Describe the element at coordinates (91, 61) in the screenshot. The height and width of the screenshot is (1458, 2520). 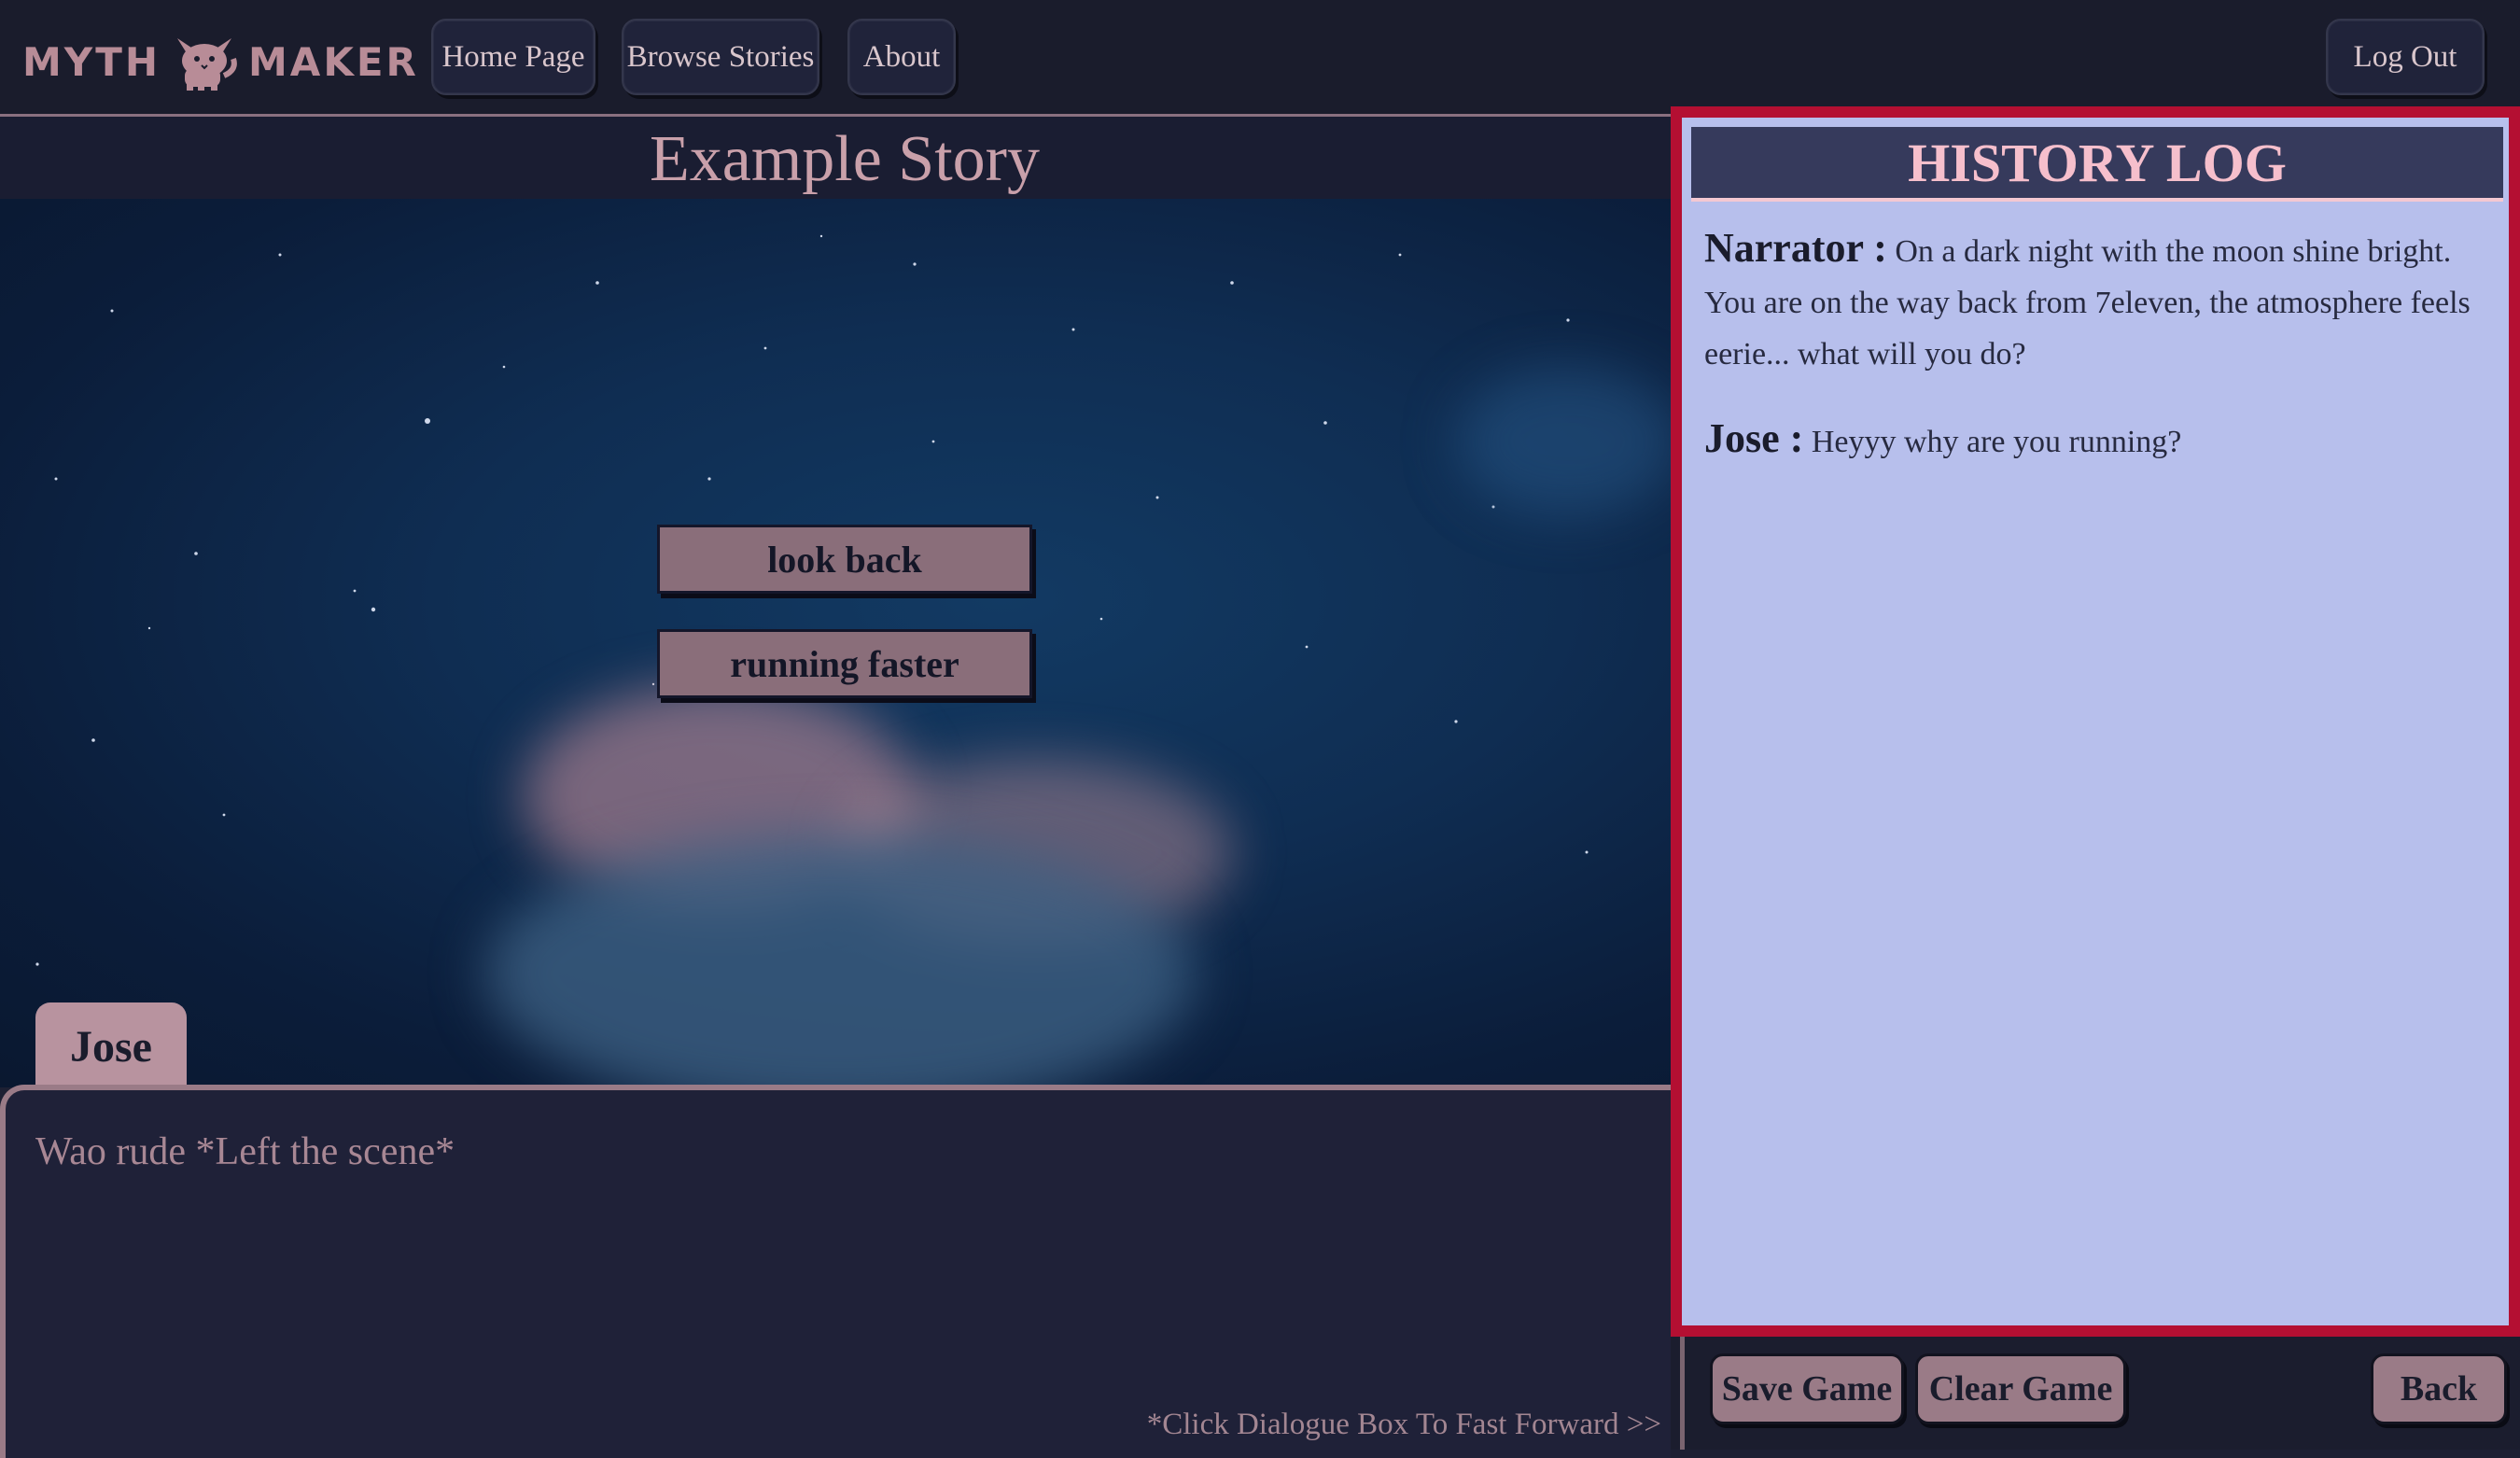
I see `logo-text-left: MYTH` at that location.